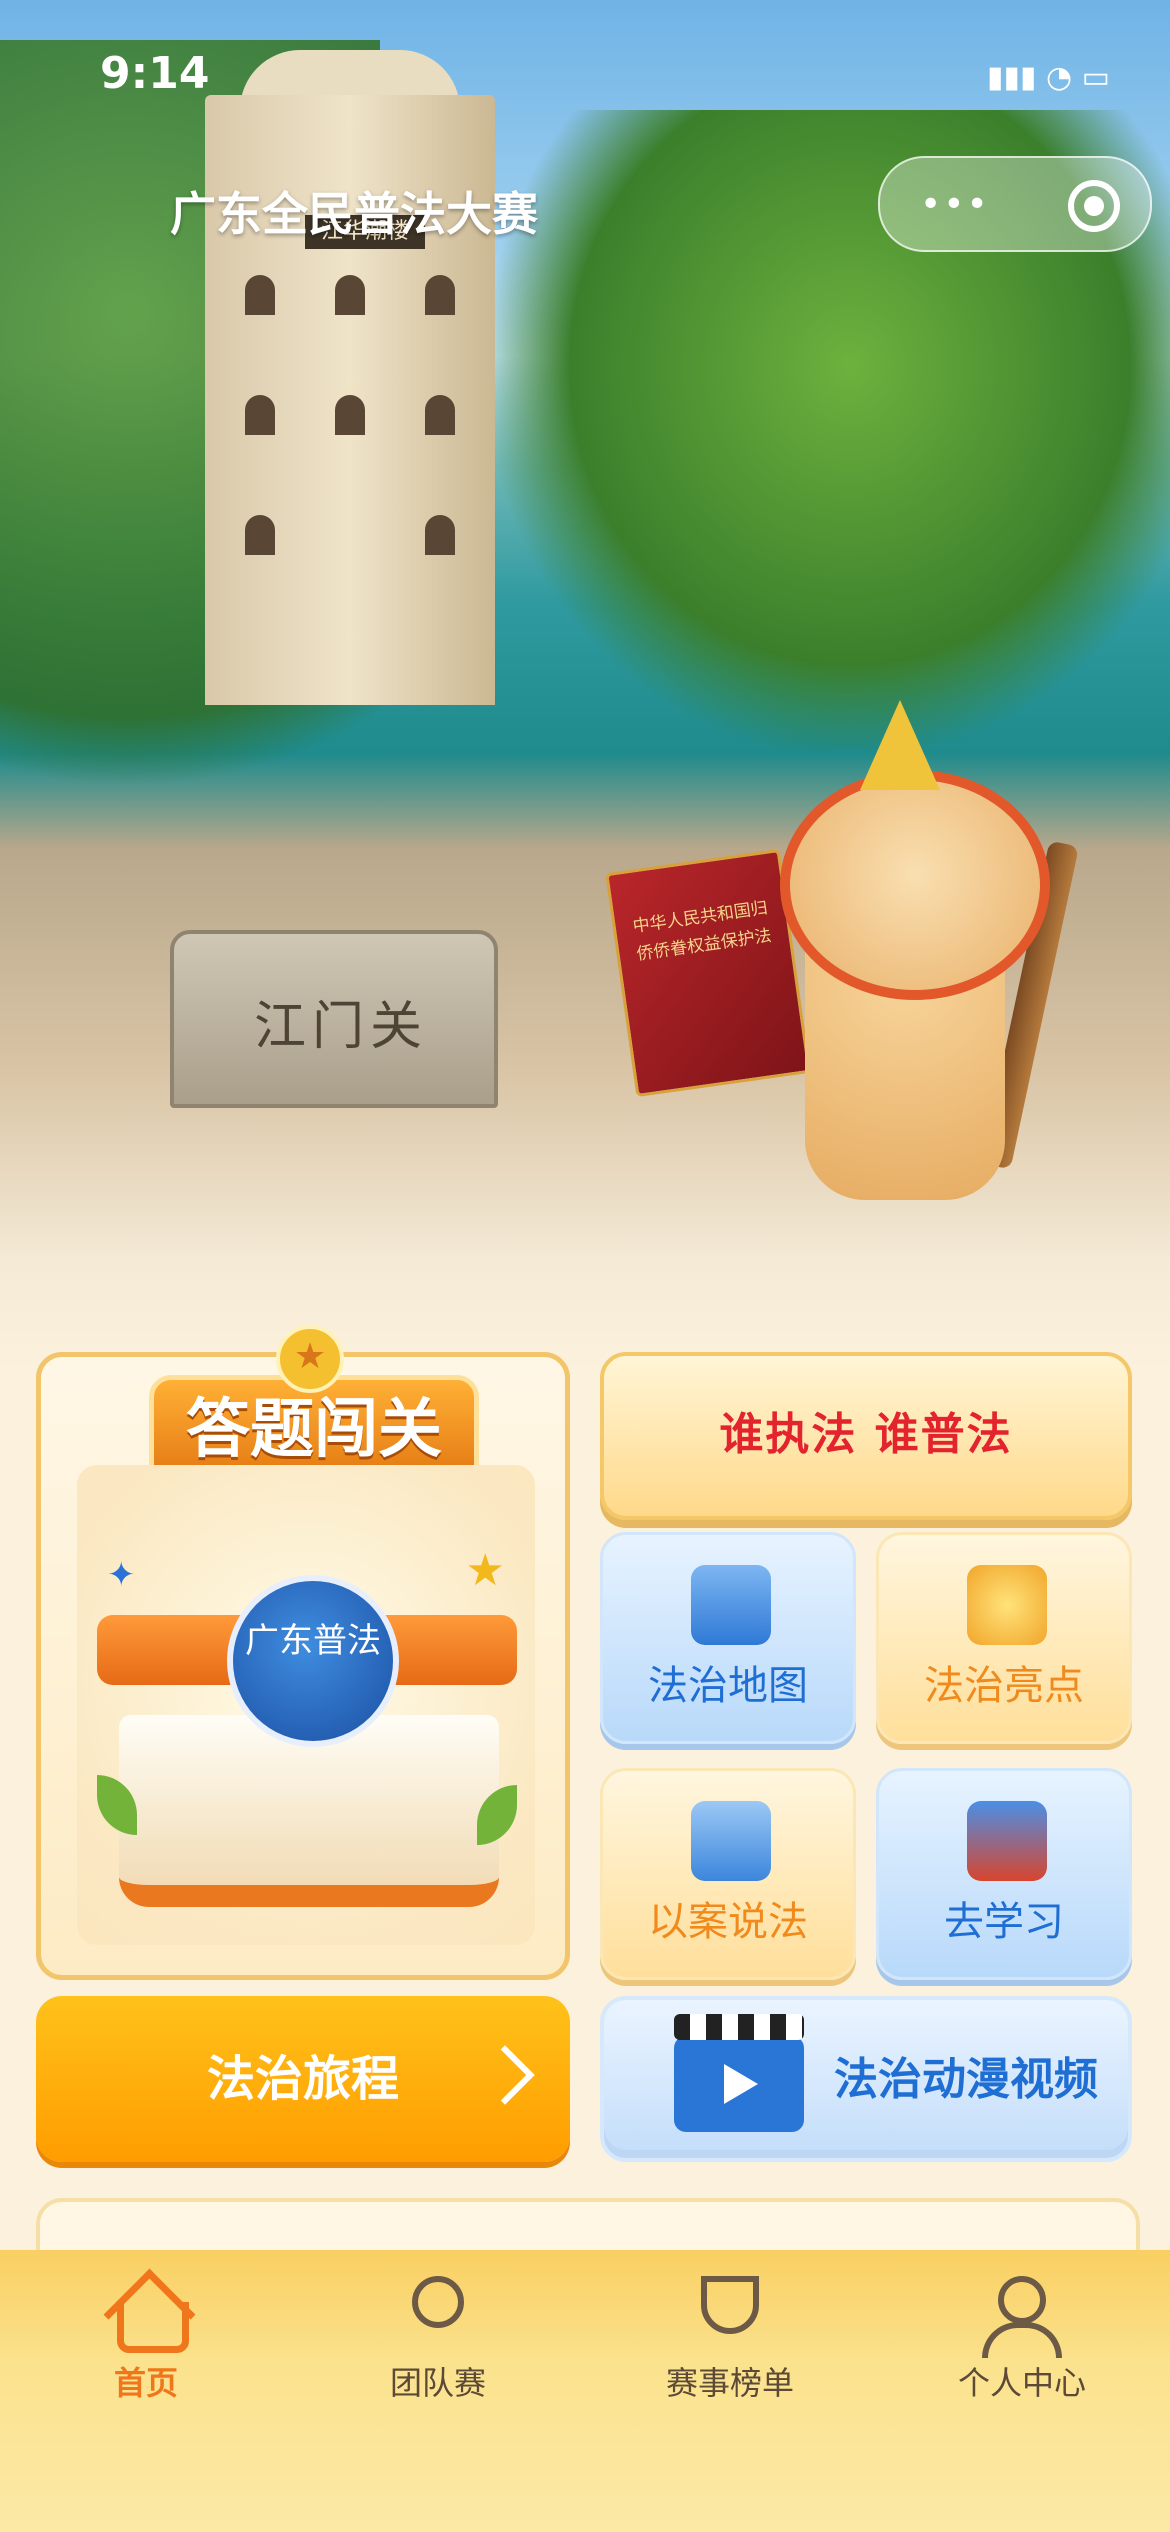 This screenshot has height=2532, width=1170. I want to click on tab-profile: 个人中心, so click(1022, 2350).